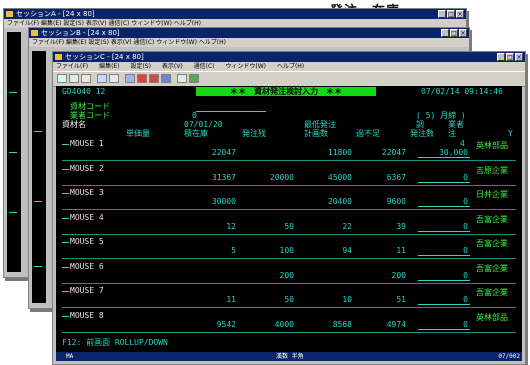  I want to click on cell-vendor: 吉原企業, so click(492, 170).